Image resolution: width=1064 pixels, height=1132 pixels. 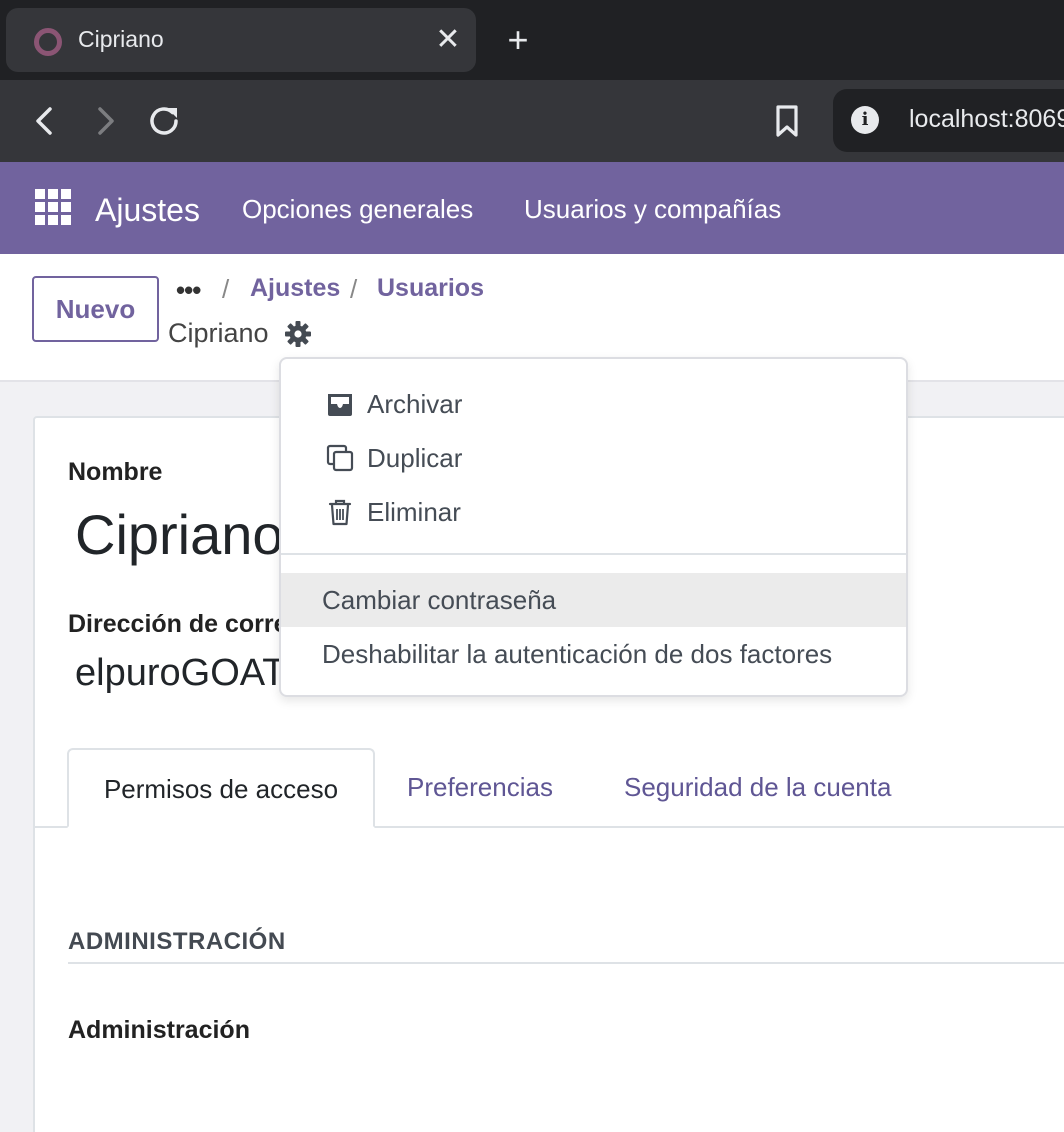 What do you see at coordinates (593, 404) in the screenshot?
I see `menu-item-archivar: Archivar` at bounding box center [593, 404].